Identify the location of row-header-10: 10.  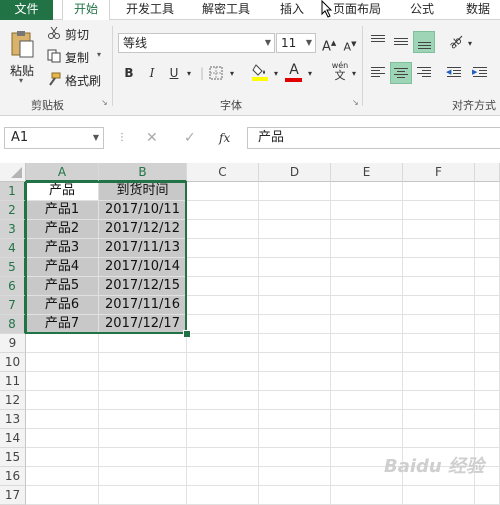
(13, 362).